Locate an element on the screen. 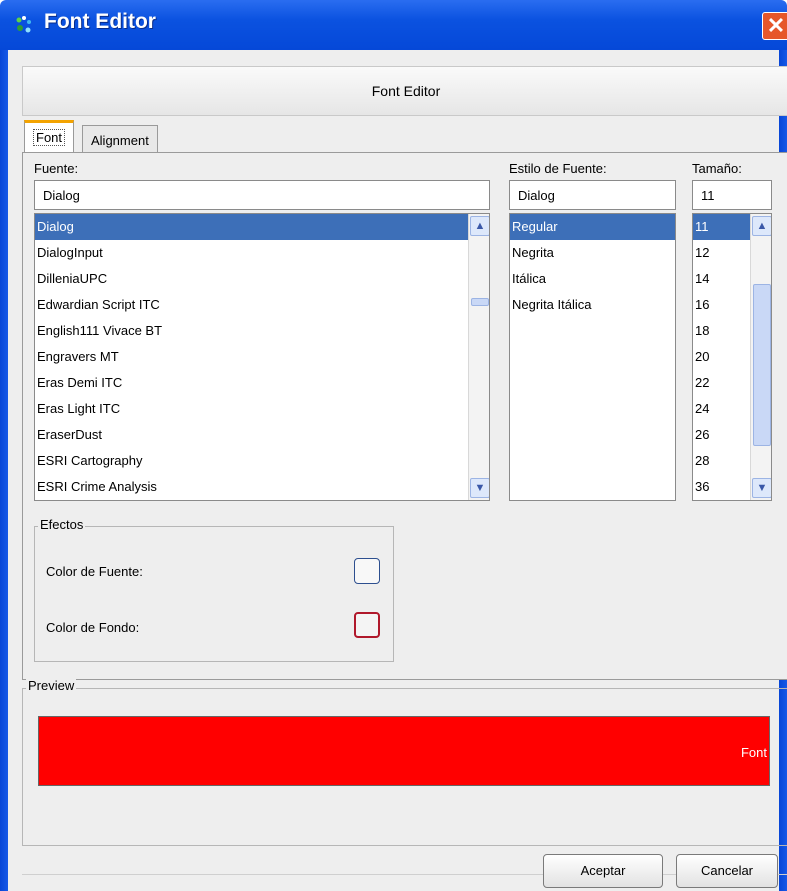 The image size is (787, 891). font-color-swatch is located at coordinates (367, 571).